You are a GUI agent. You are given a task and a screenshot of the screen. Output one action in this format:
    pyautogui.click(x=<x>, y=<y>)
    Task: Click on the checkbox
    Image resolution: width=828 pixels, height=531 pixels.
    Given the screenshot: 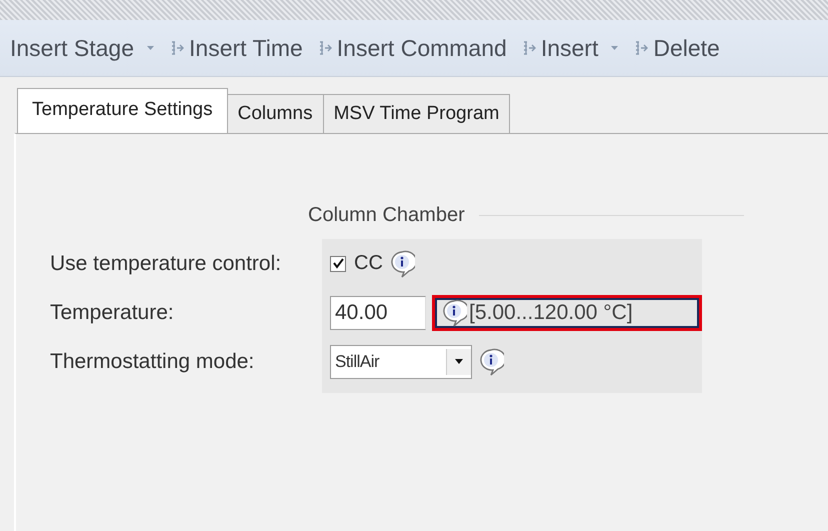 What is the action you would take?
    pyautogui.click(x=338, y=264)
    